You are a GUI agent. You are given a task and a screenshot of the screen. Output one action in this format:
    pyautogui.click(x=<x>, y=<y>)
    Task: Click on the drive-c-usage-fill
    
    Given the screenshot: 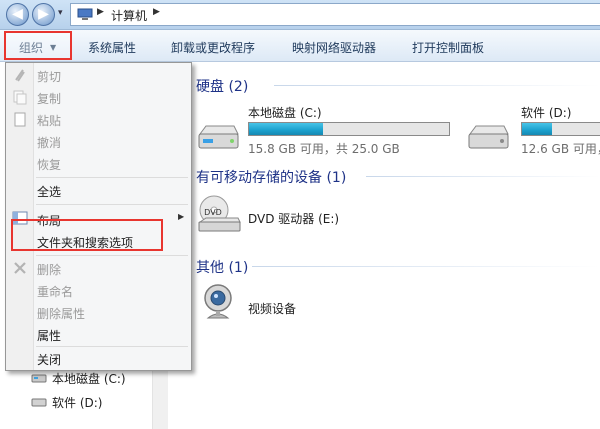 What is the action you would take?
    pyautogui.click(x=286, y=129)
    